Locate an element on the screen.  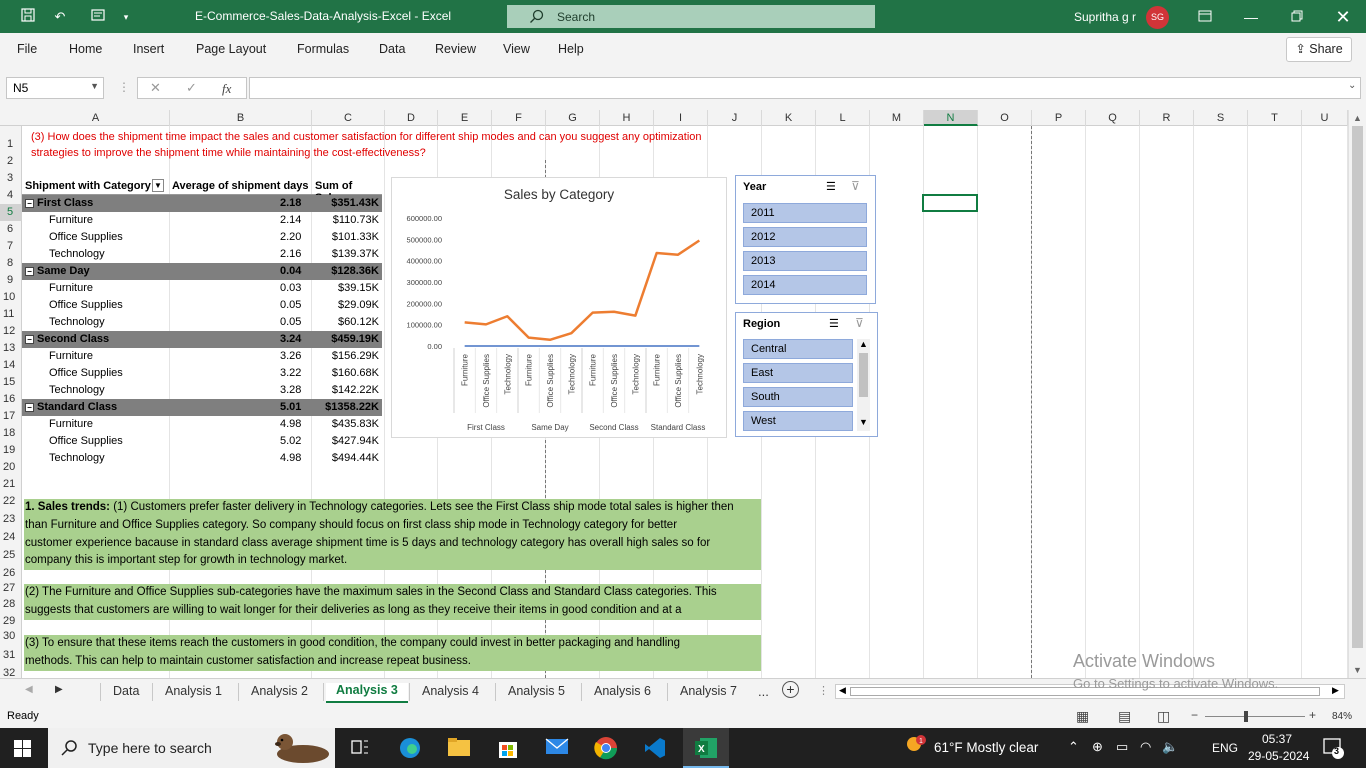
region-slicer: Region ☰ ⊽ Central East South West ▲ ▼ is located at coordinates (806, 374).